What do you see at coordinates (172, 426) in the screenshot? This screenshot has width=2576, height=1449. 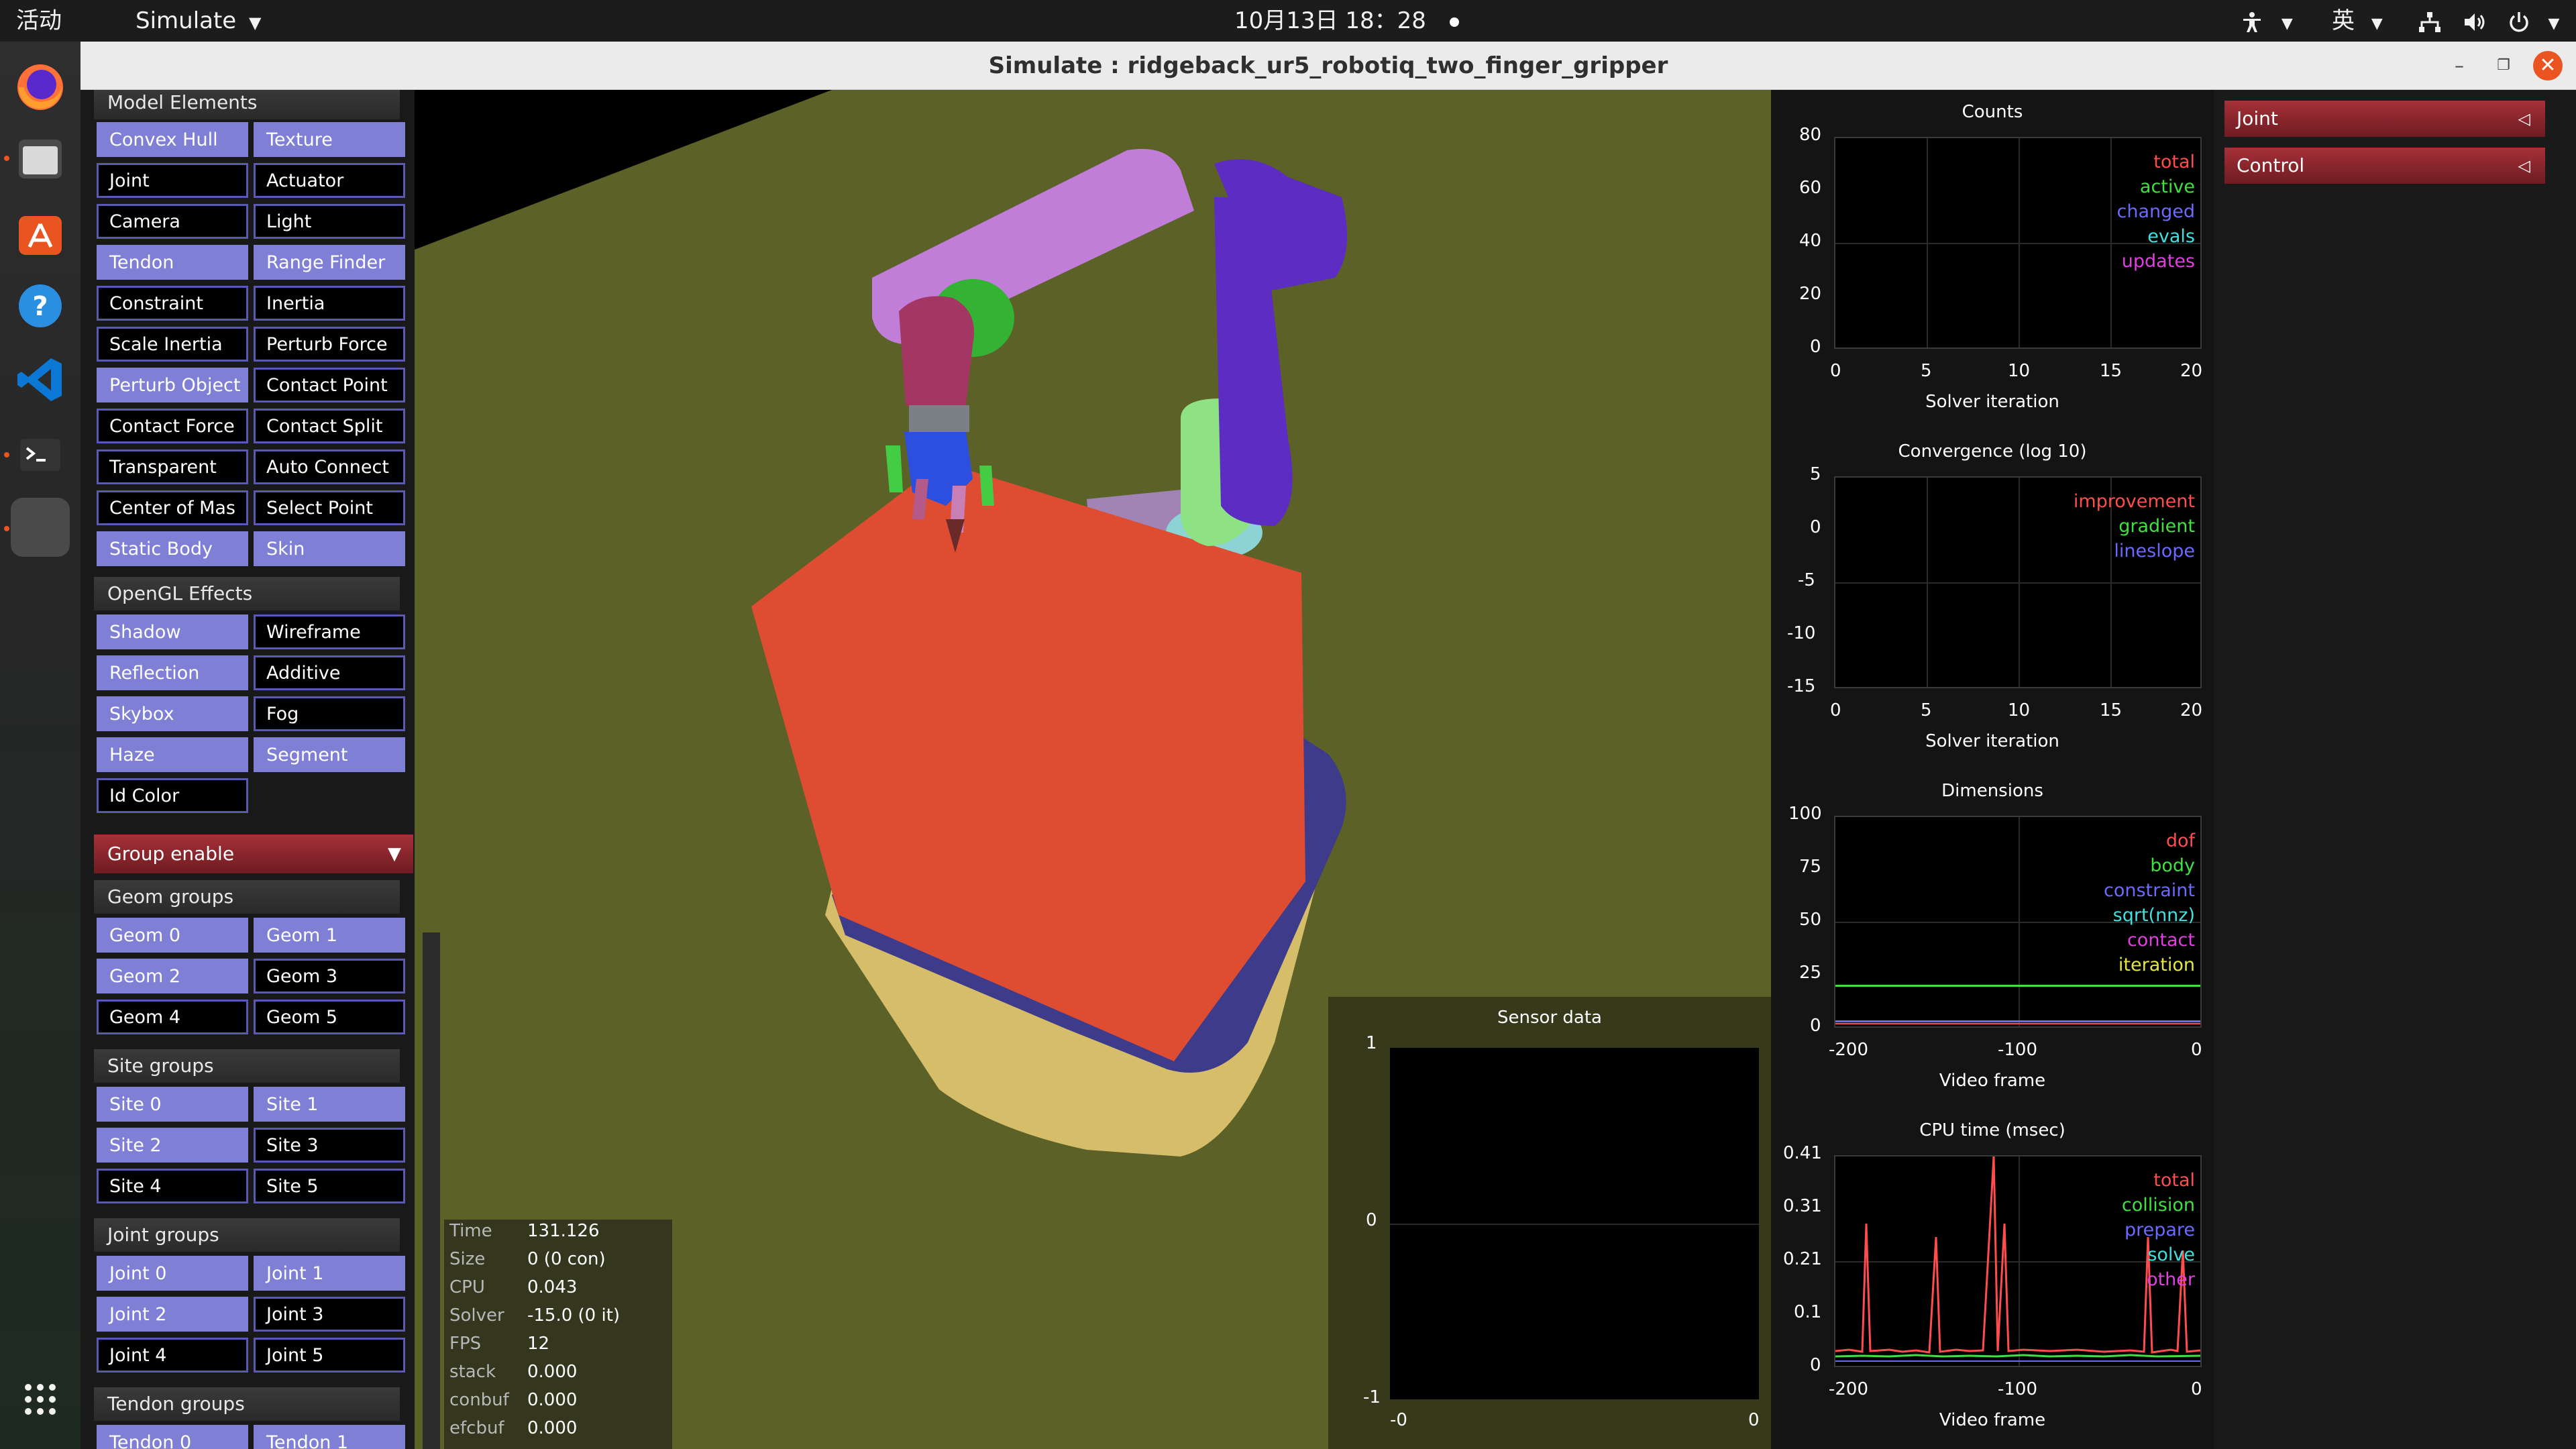 I see `toggle-contact-force: Contact Force` at bounding box center [172, 426].